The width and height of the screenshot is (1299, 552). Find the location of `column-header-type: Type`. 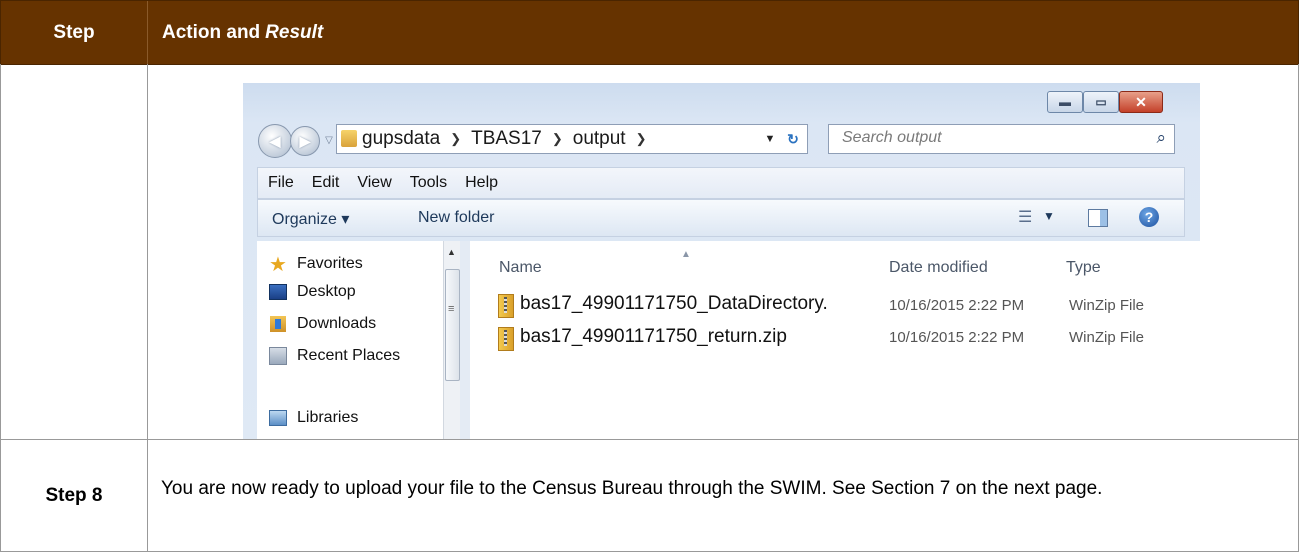

column-header-type: Type is located at coordinates (1083, 268).